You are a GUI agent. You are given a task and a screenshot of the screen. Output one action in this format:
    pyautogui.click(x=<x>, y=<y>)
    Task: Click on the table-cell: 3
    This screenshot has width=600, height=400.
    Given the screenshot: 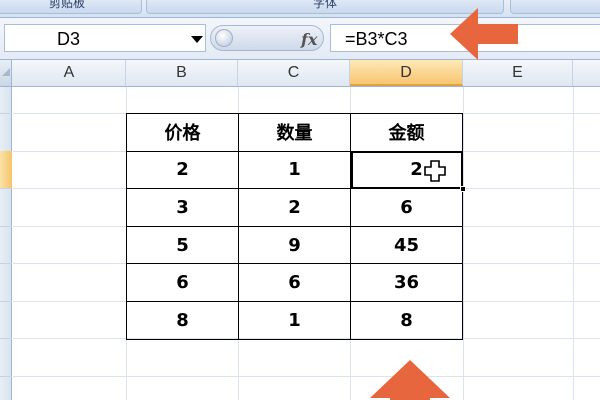 What is the action you would take?
    pyautogui.click(x=182, y=207)
    